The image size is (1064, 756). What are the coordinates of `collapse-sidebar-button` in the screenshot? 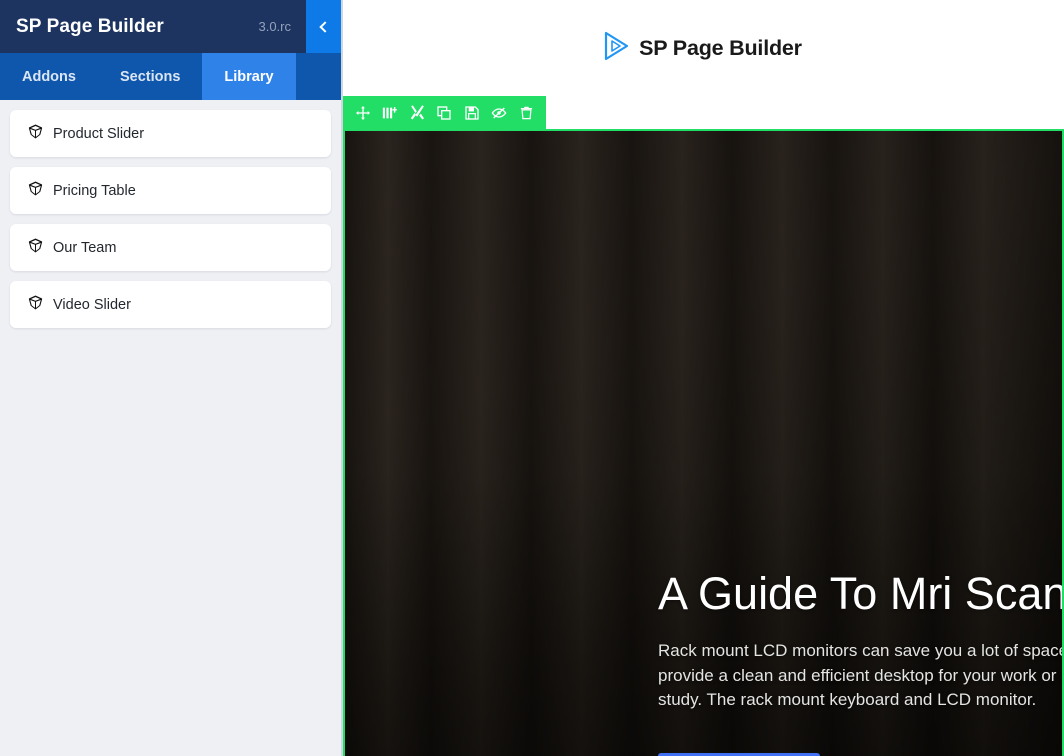 It's located at (323, 26).